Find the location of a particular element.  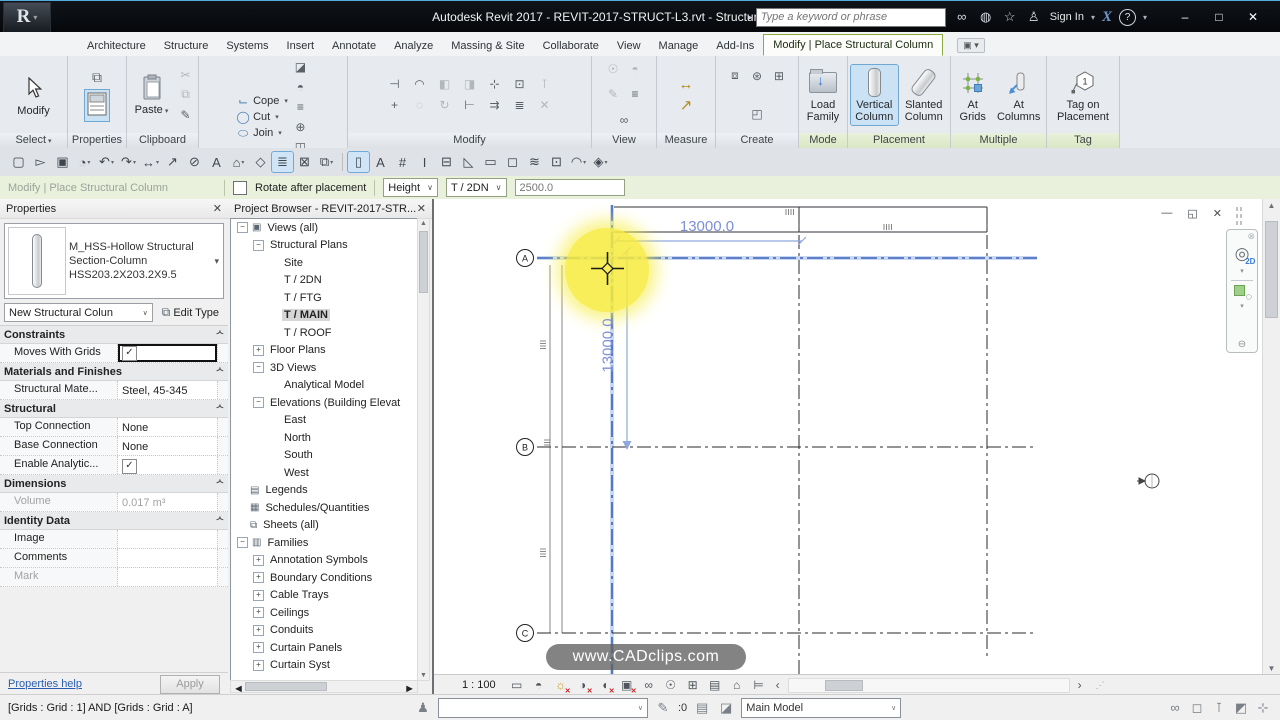

join-unjoin-icon: ⊕ is located at coordinates (300, 127).